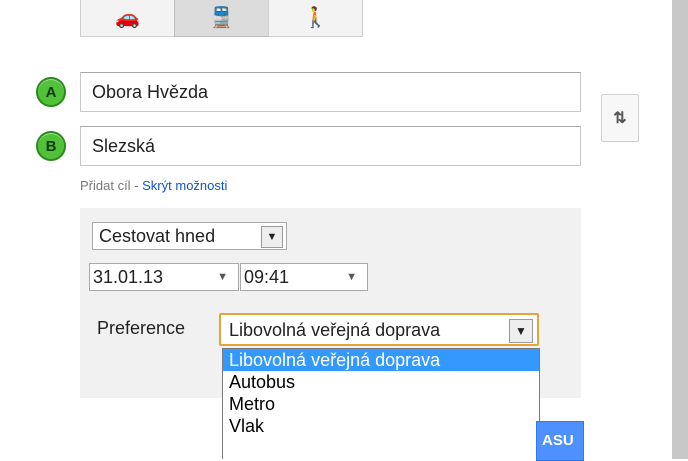  I want to click on date-input: 31.01.13 ▼, so click(164, 277).